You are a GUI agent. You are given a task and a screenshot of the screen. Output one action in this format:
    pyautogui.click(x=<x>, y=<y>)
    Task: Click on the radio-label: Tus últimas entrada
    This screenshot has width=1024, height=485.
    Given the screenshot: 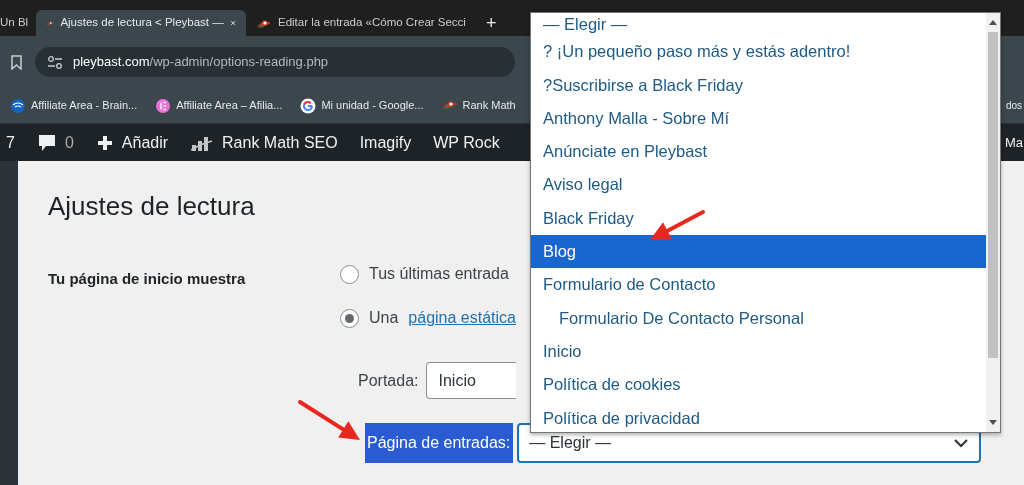 What is the action you would take?
    pyautogui.click(x=439, y=274)
    